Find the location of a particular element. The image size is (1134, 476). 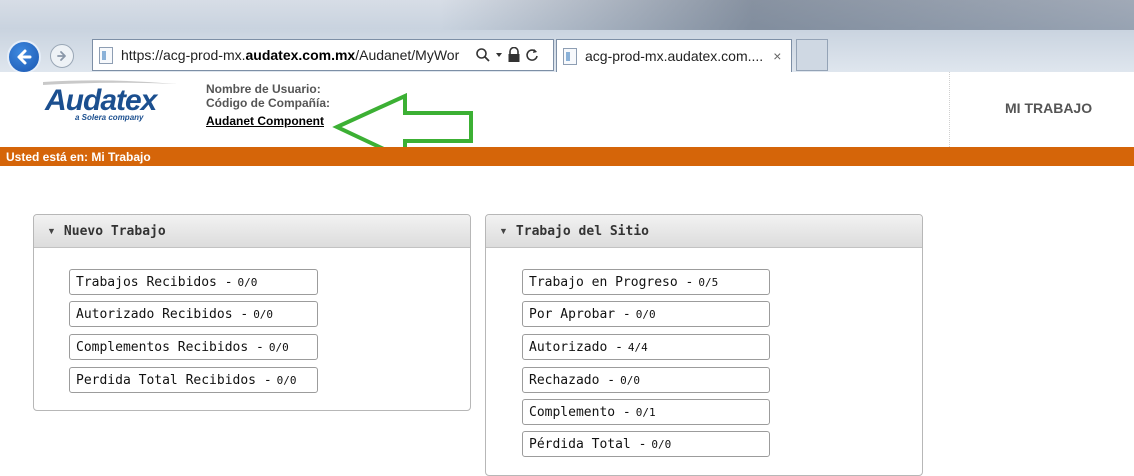

search-icon is located at coordinates (483, 55).